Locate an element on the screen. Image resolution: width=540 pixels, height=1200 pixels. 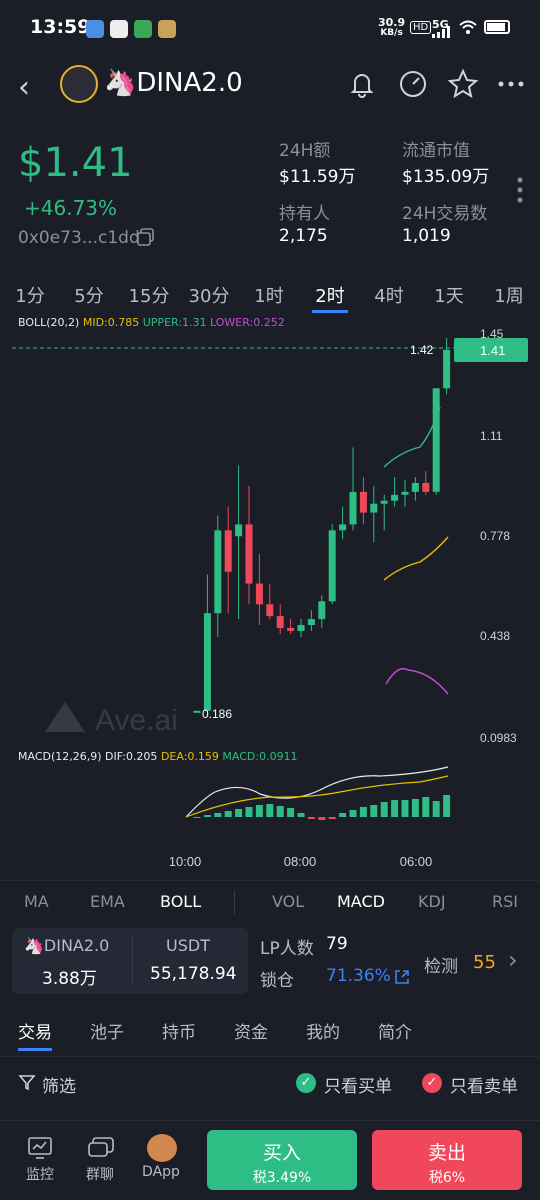
indicator-tab: VOL is located at coordinates (288, 901).